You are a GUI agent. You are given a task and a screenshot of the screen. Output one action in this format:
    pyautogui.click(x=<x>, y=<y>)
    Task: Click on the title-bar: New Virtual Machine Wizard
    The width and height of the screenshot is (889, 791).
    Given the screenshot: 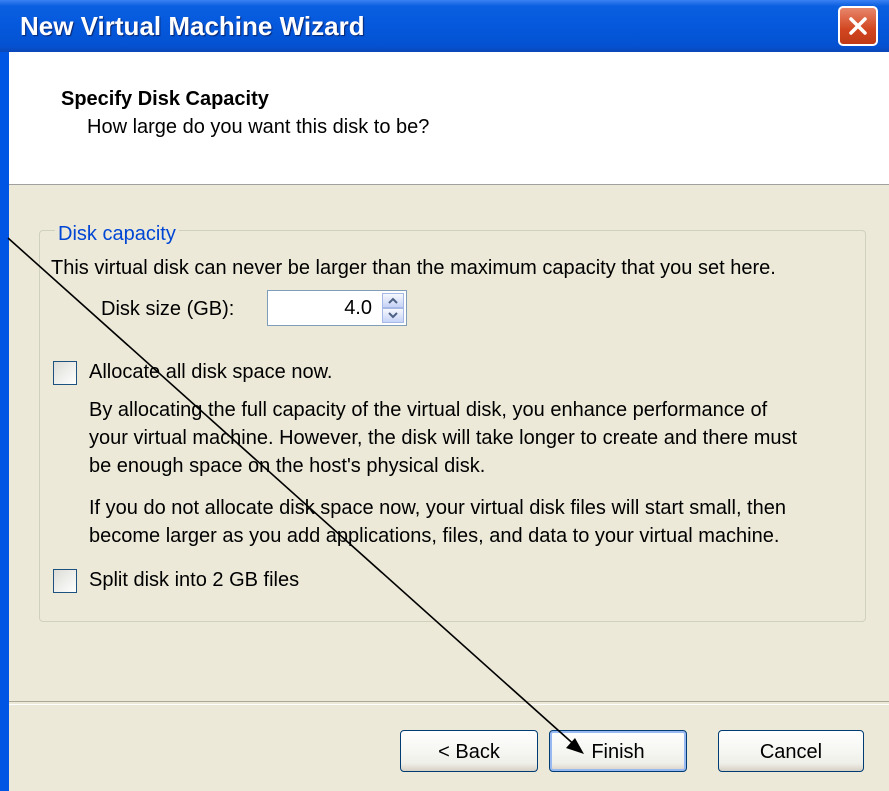 What is the action you would take?
    pyautogui.click(x=444, y=26)
    